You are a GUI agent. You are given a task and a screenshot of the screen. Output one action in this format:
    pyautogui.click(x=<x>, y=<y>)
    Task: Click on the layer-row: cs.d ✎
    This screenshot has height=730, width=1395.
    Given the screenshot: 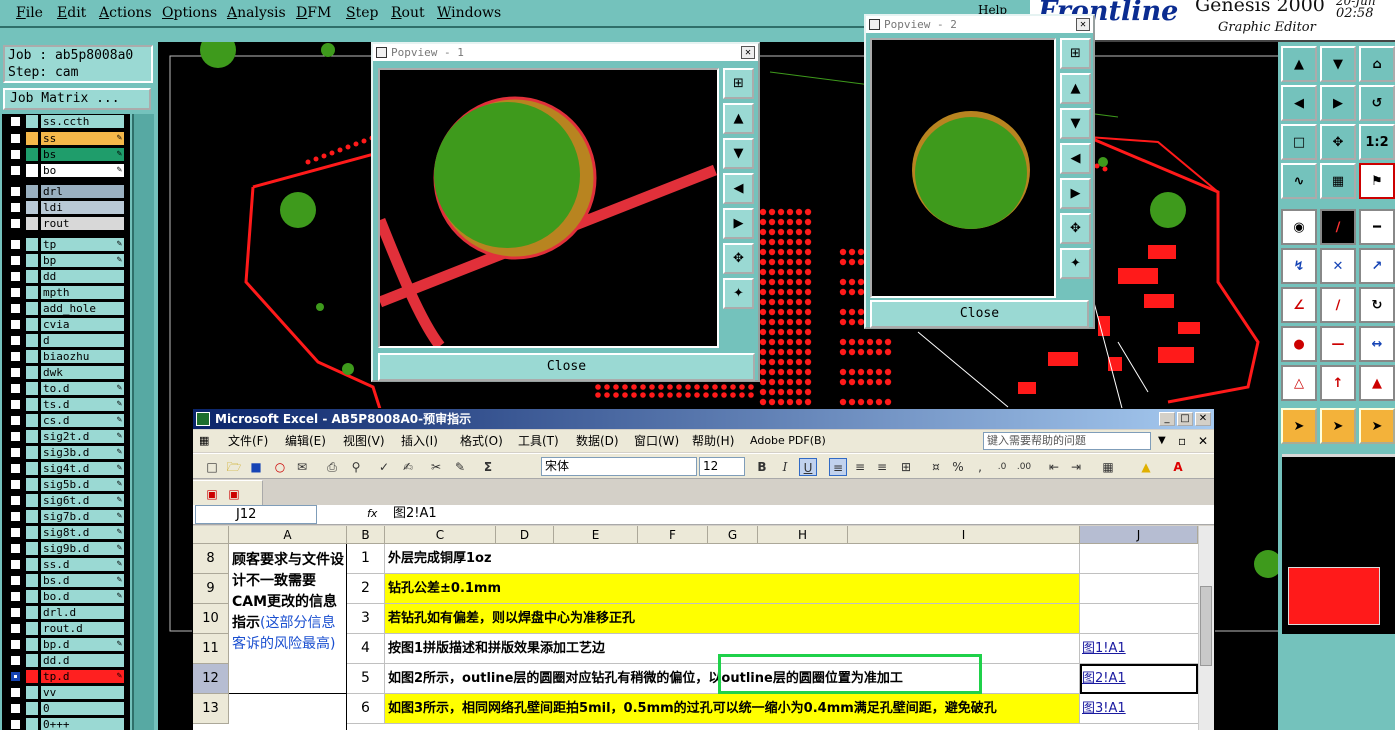 What is the action you would take?
    pyautogui.click(x=66, y=420)
    